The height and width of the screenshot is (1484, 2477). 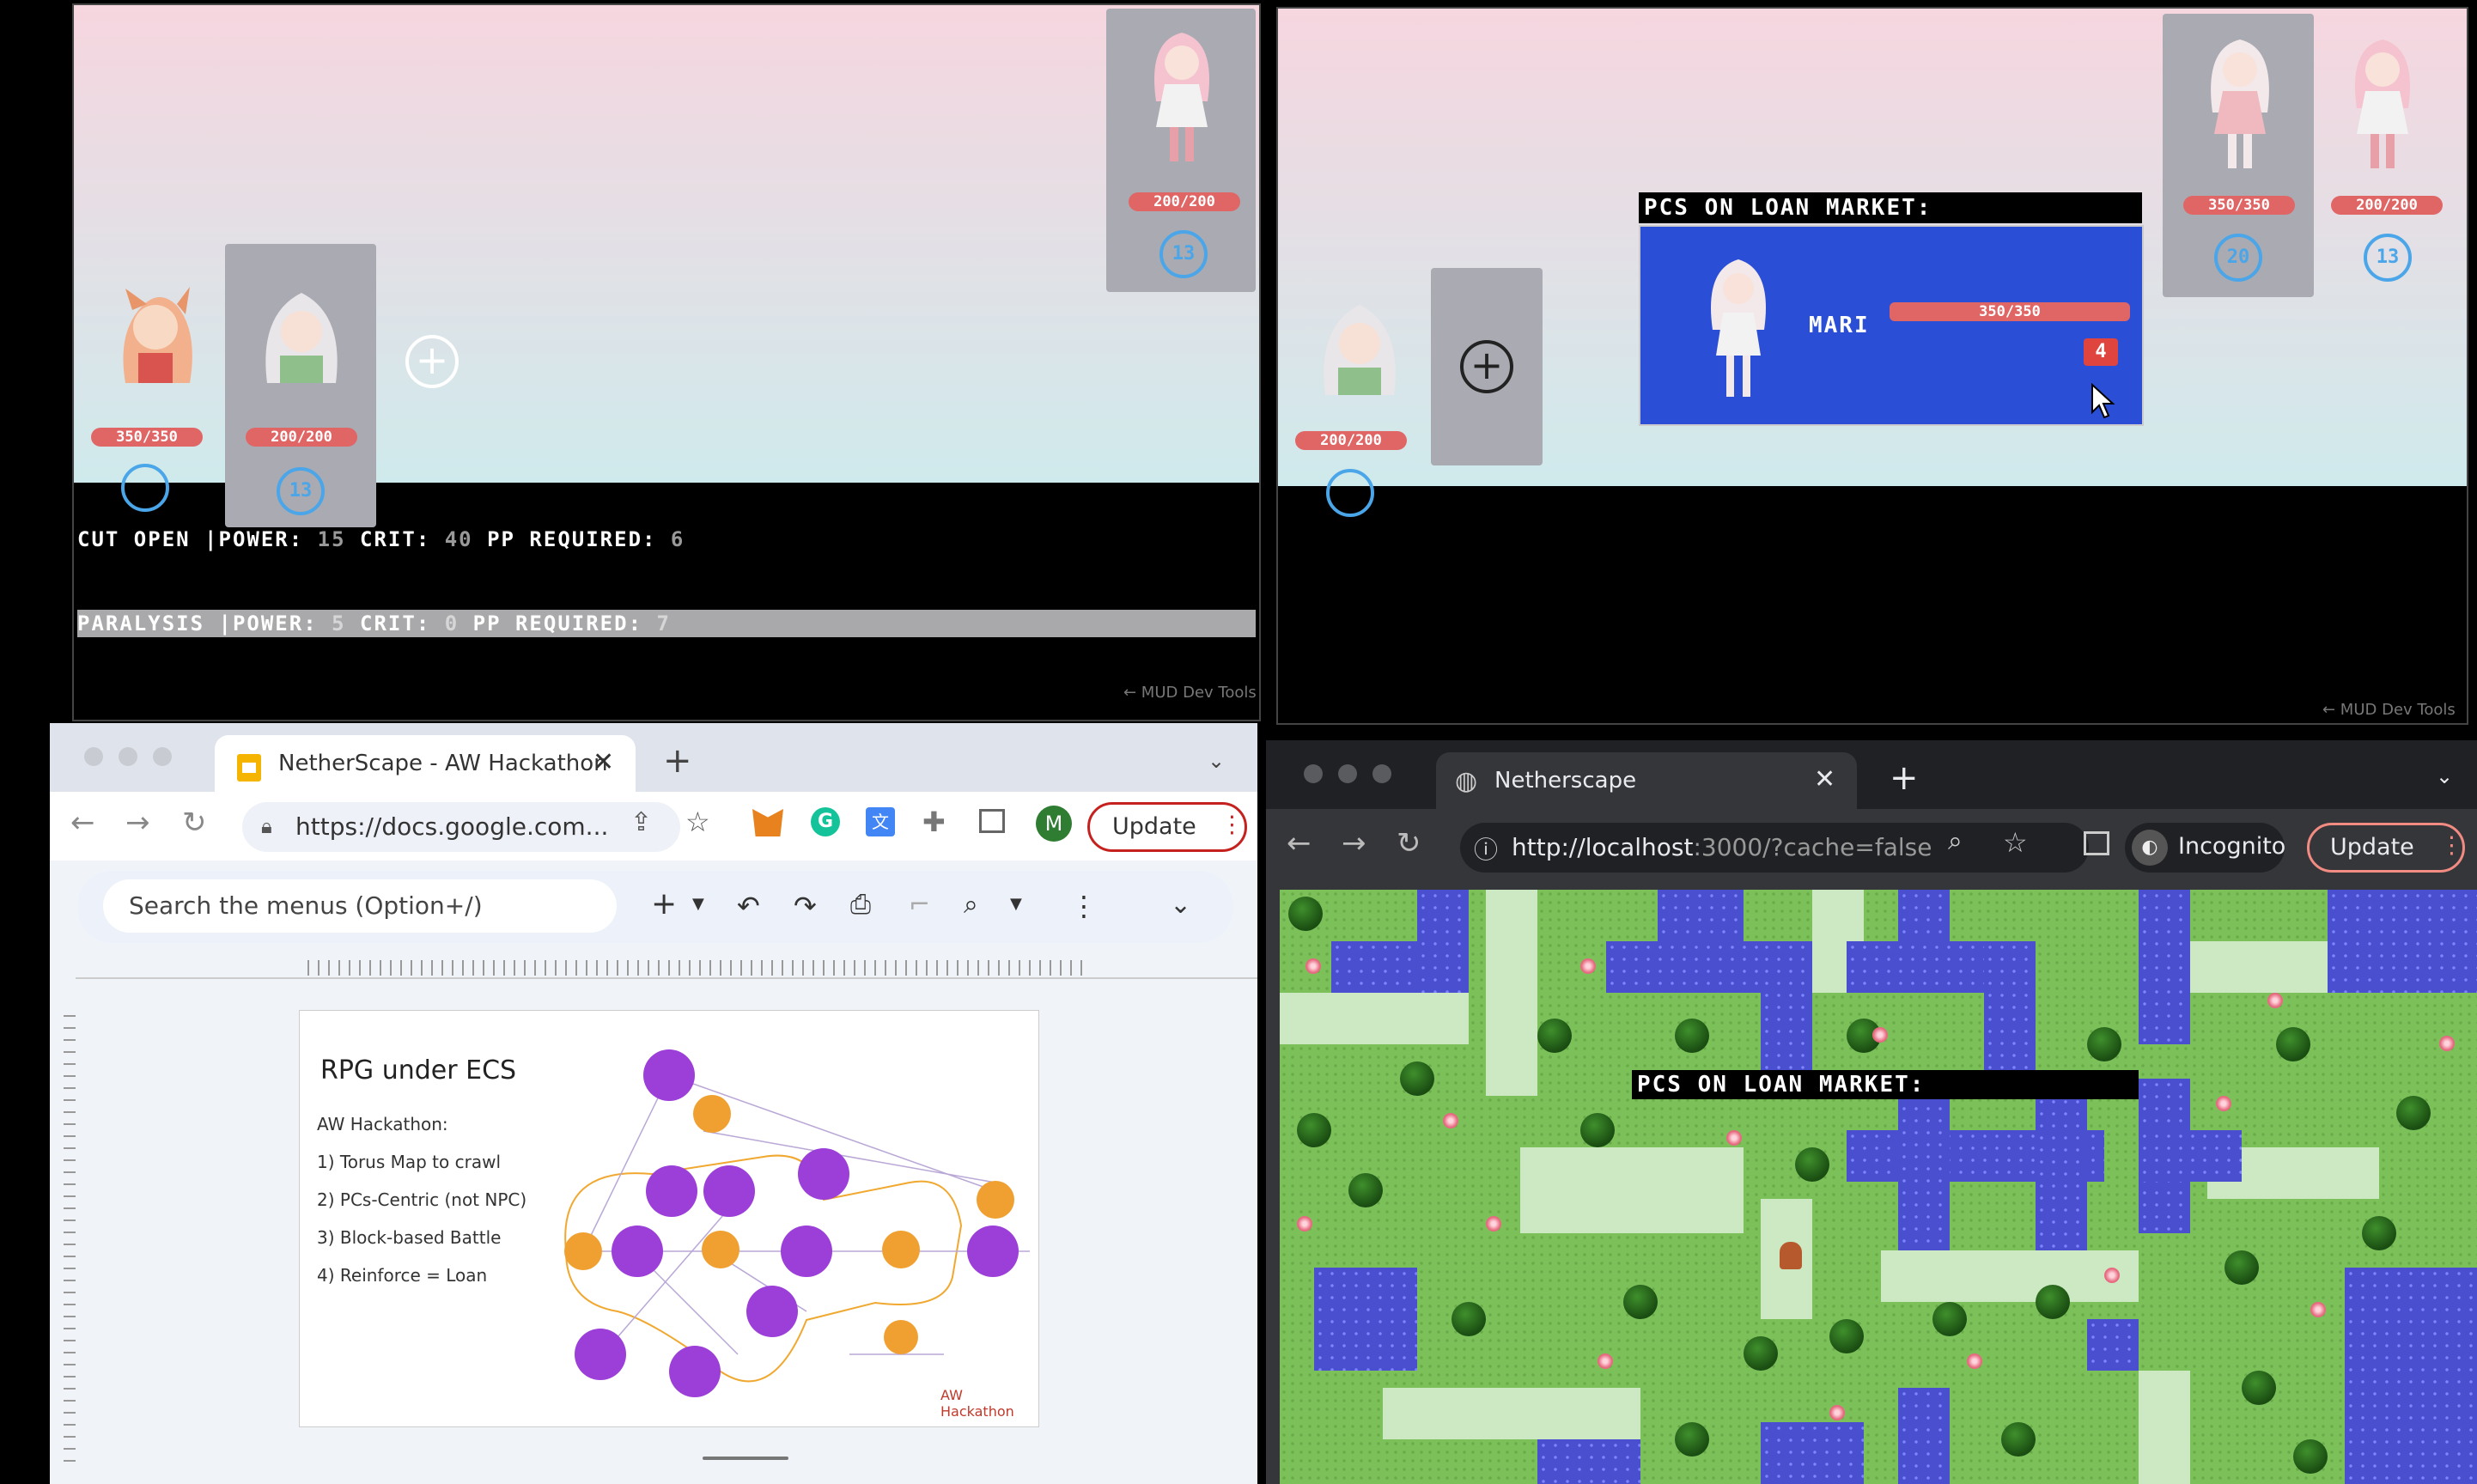 I want to click on party-level-ring: 13, so click(x=301, y=491).